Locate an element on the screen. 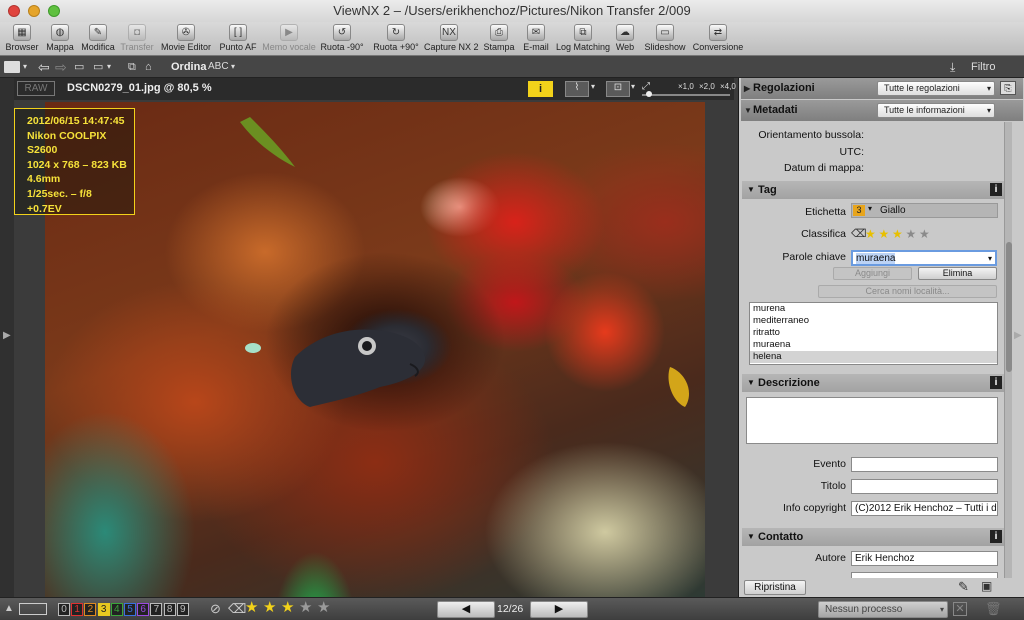 This screenshot has height=620, width=1024. titolo-field is located at coordinates (924, 486).